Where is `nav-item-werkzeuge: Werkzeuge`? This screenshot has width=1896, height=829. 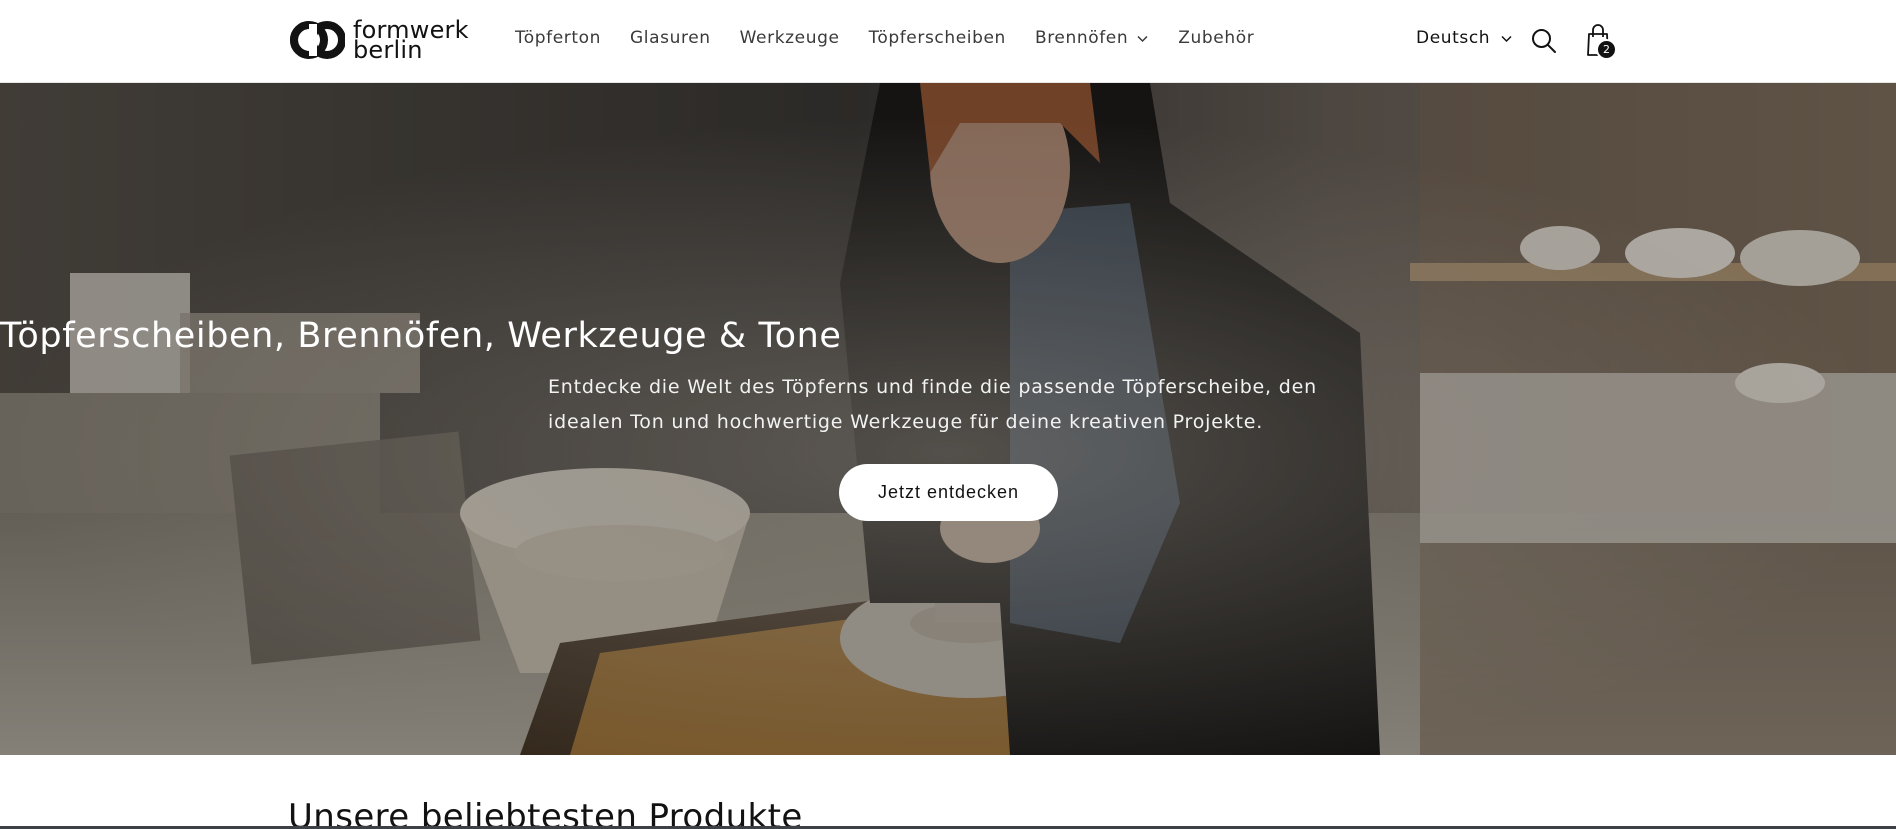 nav-item-werkzeuge: Werkzeuge is located at coordinates (790, 38).